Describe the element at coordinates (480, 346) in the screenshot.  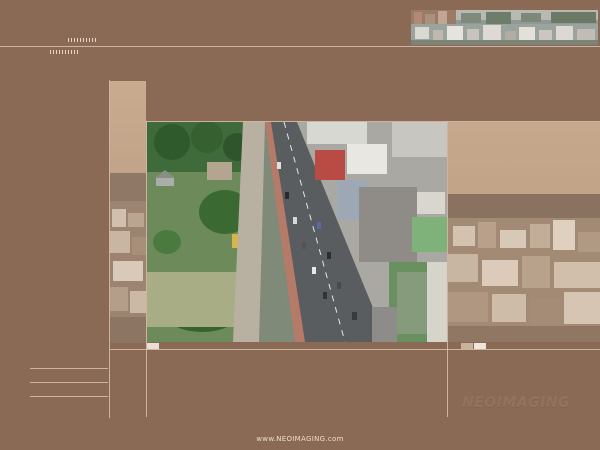
I see `swatch-cream` at that location.